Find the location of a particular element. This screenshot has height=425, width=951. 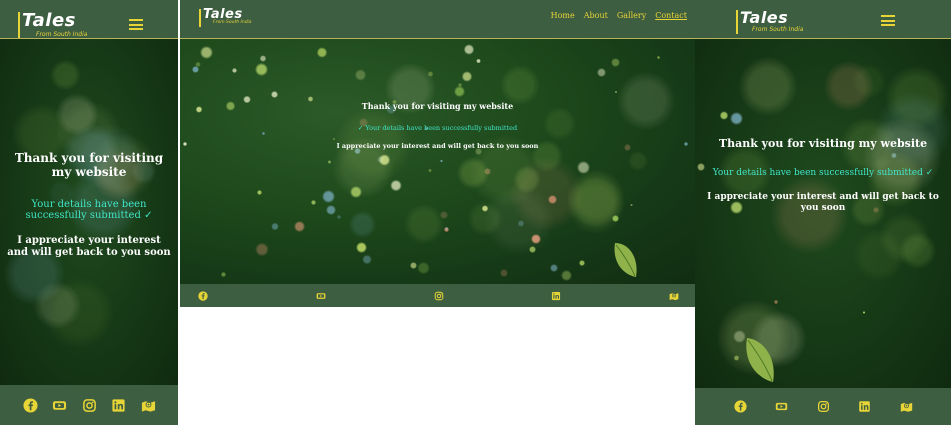

nav-gallery: Gallery is located at coordinates (631, 15).